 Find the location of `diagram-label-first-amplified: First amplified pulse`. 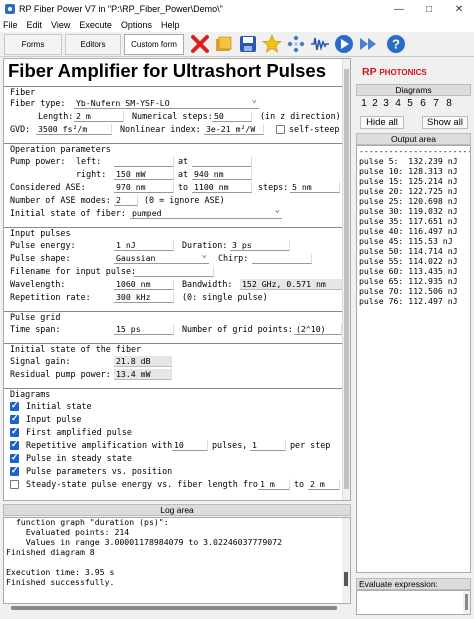

diagram-label-first-amplified: First amplified pulse is located at coordinates (79, 432).